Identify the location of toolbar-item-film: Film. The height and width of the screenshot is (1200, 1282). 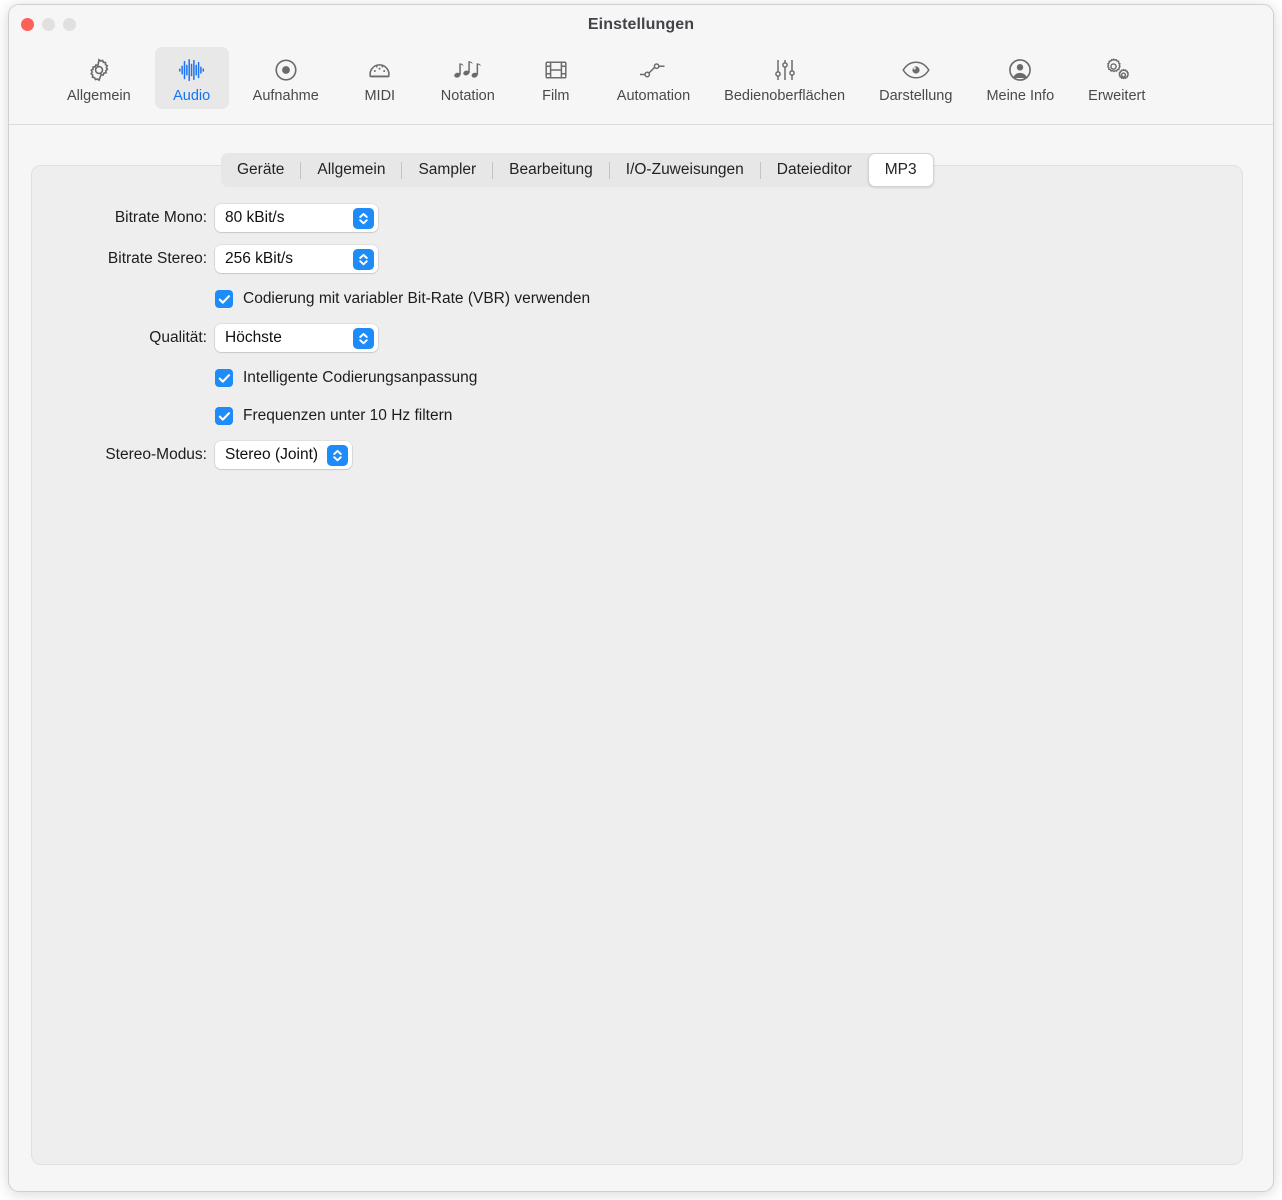
(556, 78).